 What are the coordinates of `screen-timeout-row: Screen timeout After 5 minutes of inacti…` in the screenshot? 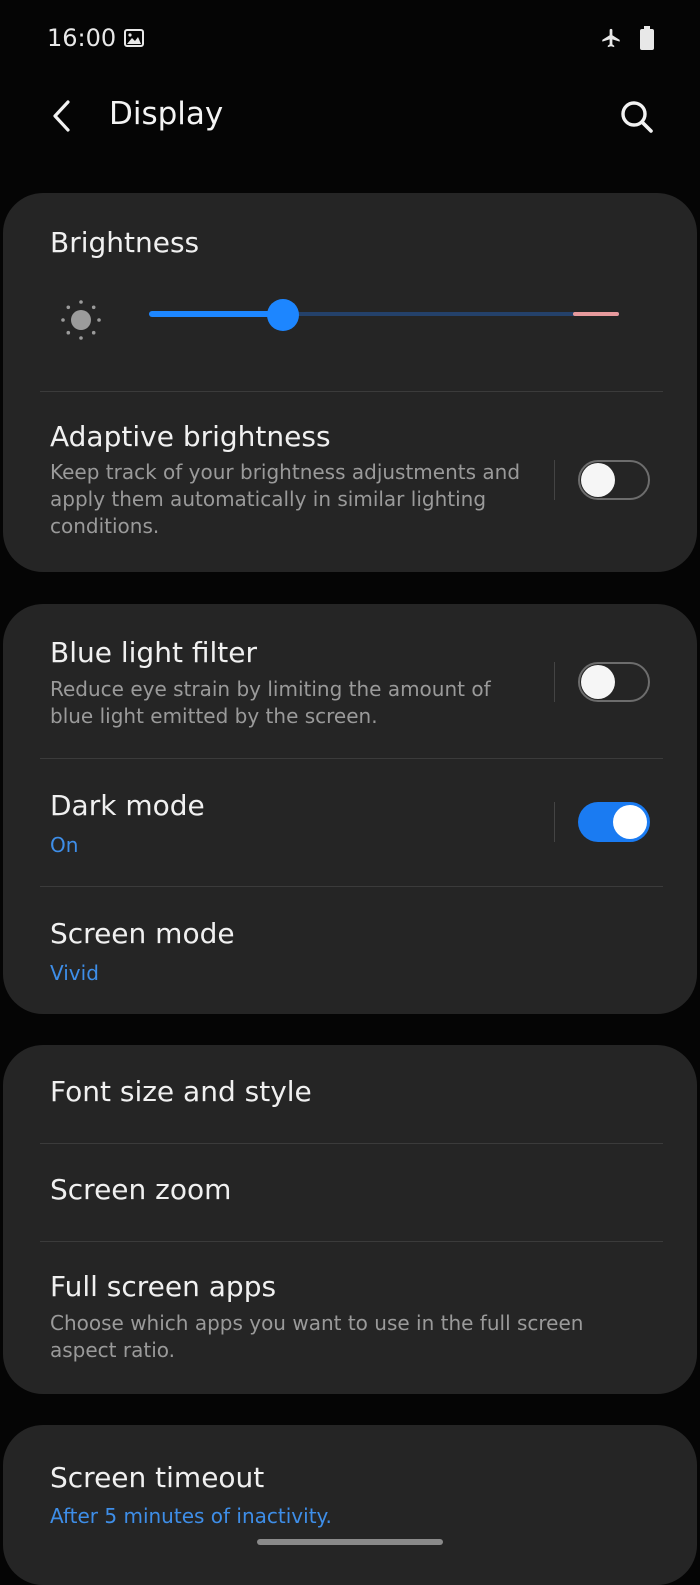 It's located at (350, 1485).